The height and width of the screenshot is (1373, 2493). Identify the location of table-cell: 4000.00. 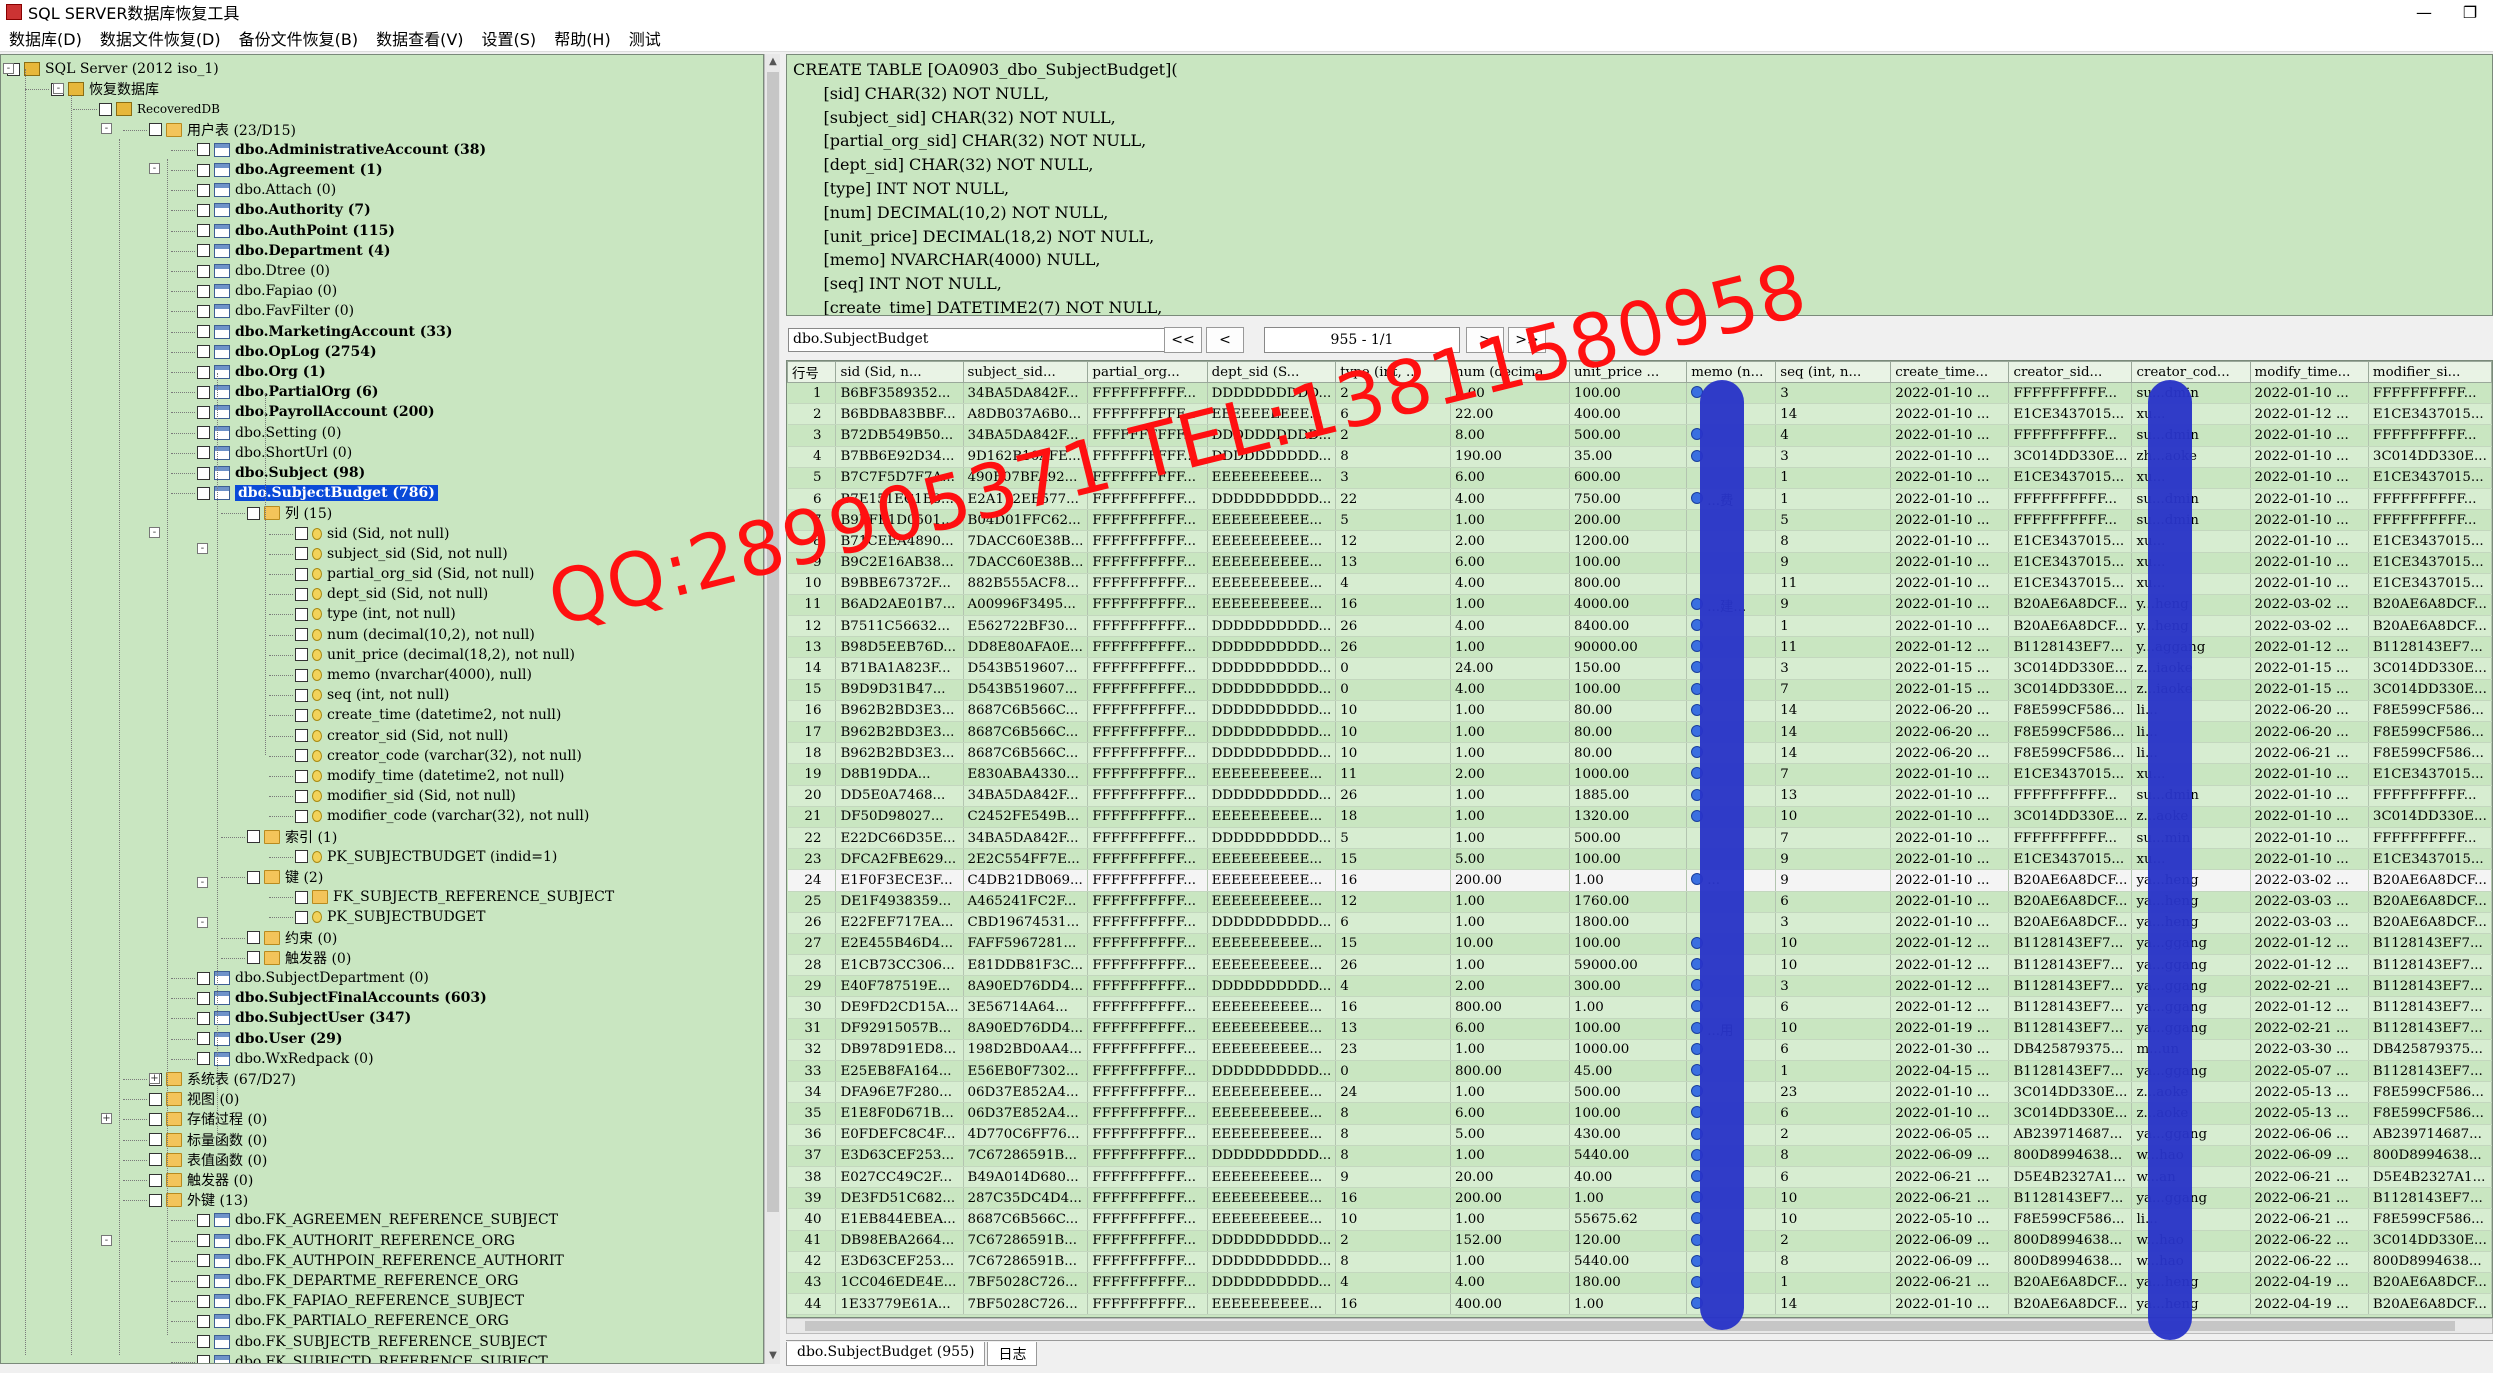
(1628, 605).